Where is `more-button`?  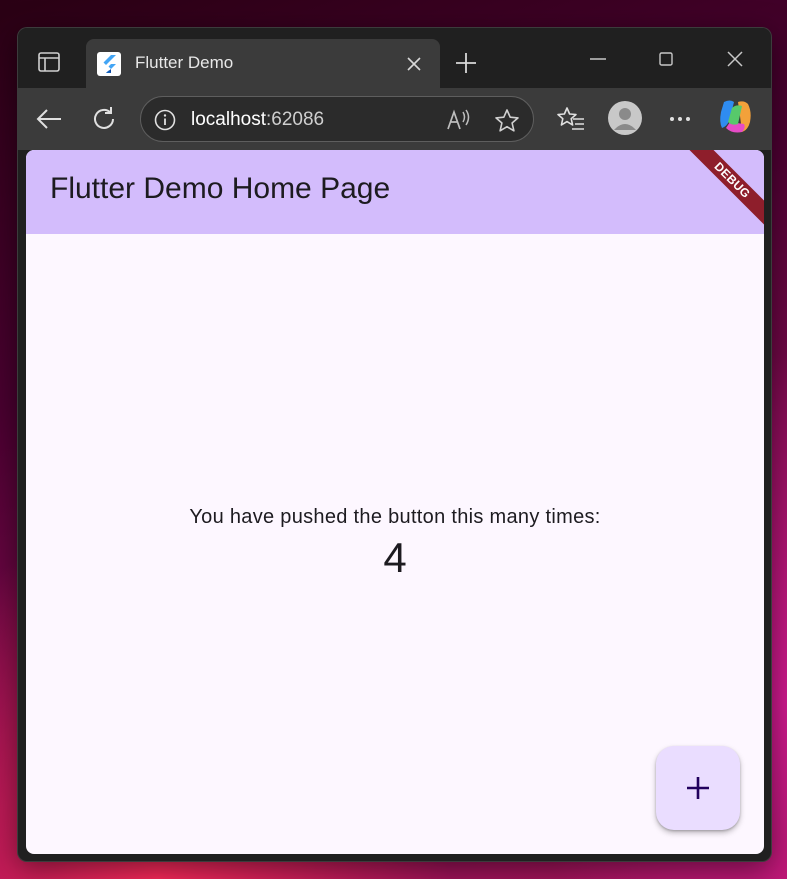 more-button is located at coordinates (680, 119).